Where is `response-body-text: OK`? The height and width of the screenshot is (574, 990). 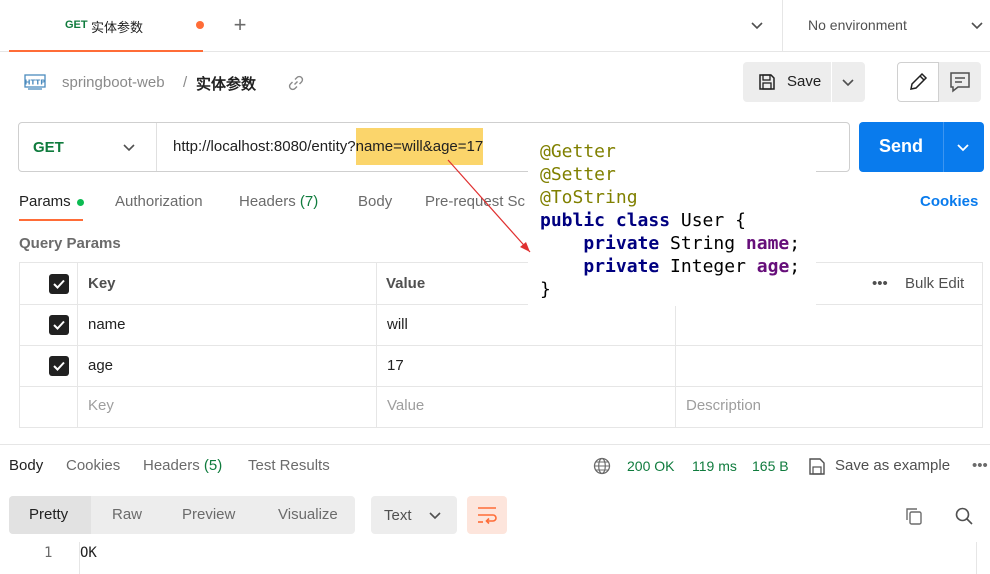 response-body-text: OK is located at coordinates (88, 553).